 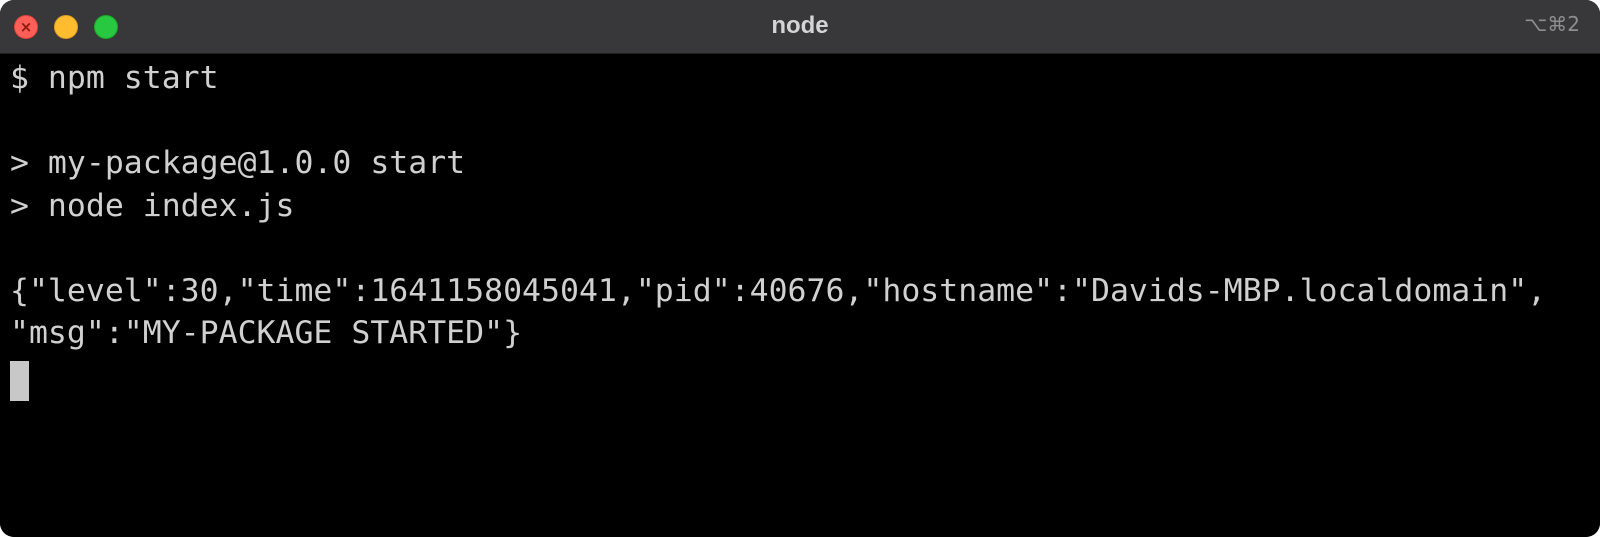 I want to click on terminal-line-script-name: > my-package@1.0.0 start, so click(x=238, y=163).